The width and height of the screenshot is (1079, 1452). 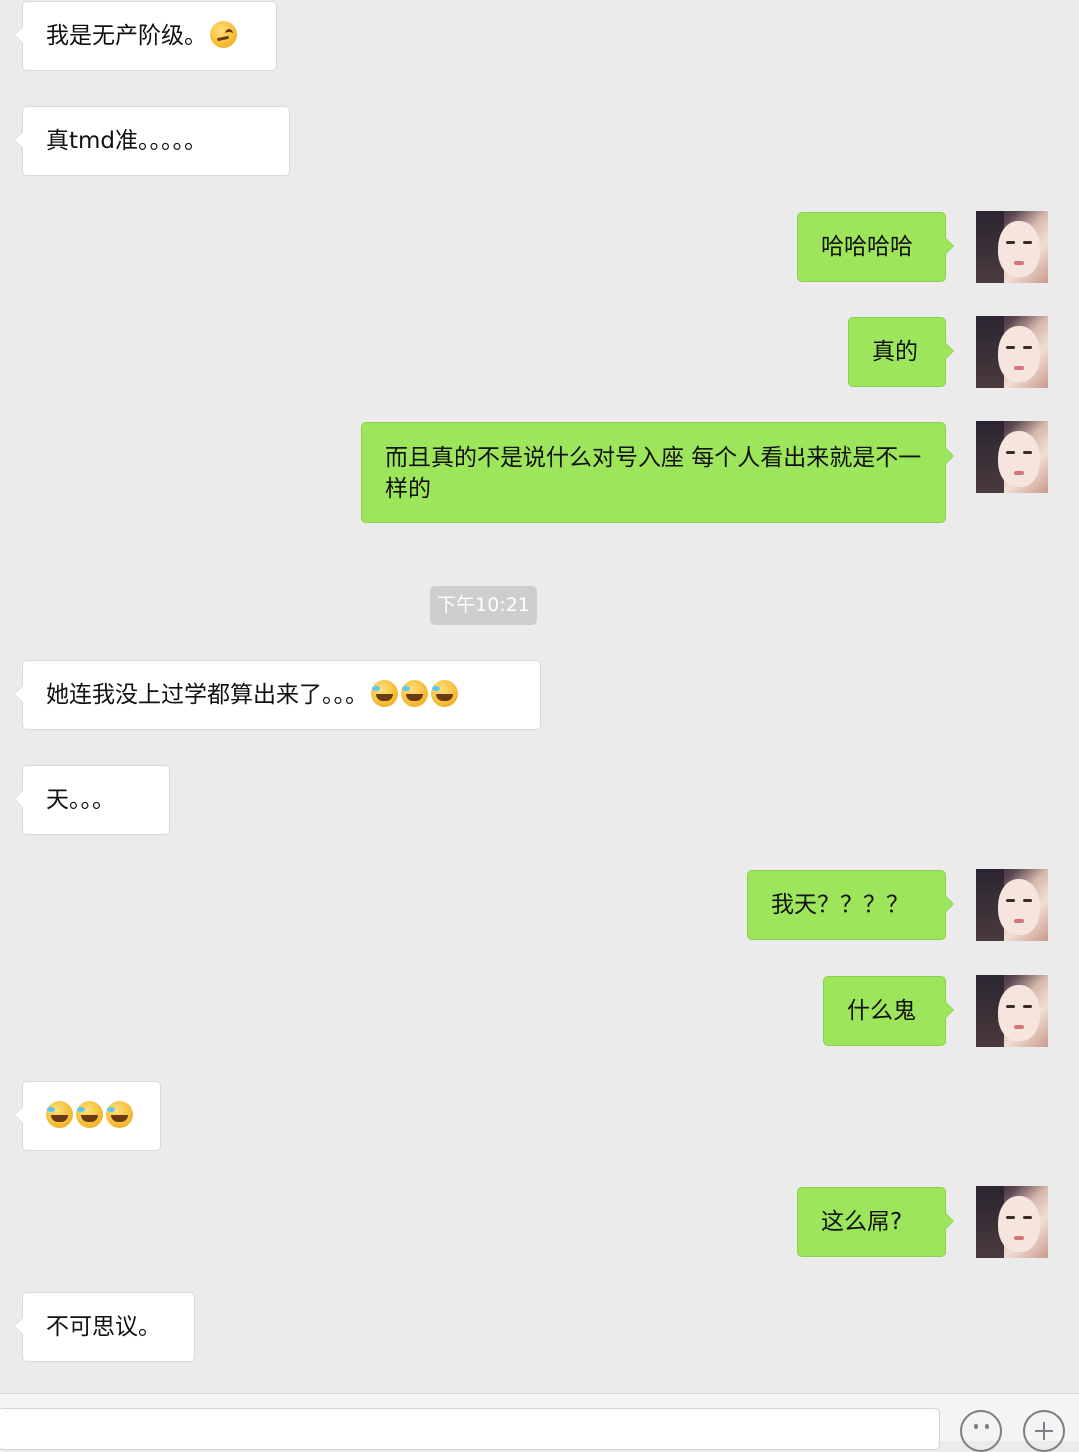 What do you see at coordinates (470, 1429) in the screenshot?
I see `message-input` at bounding box center [470, 1429].